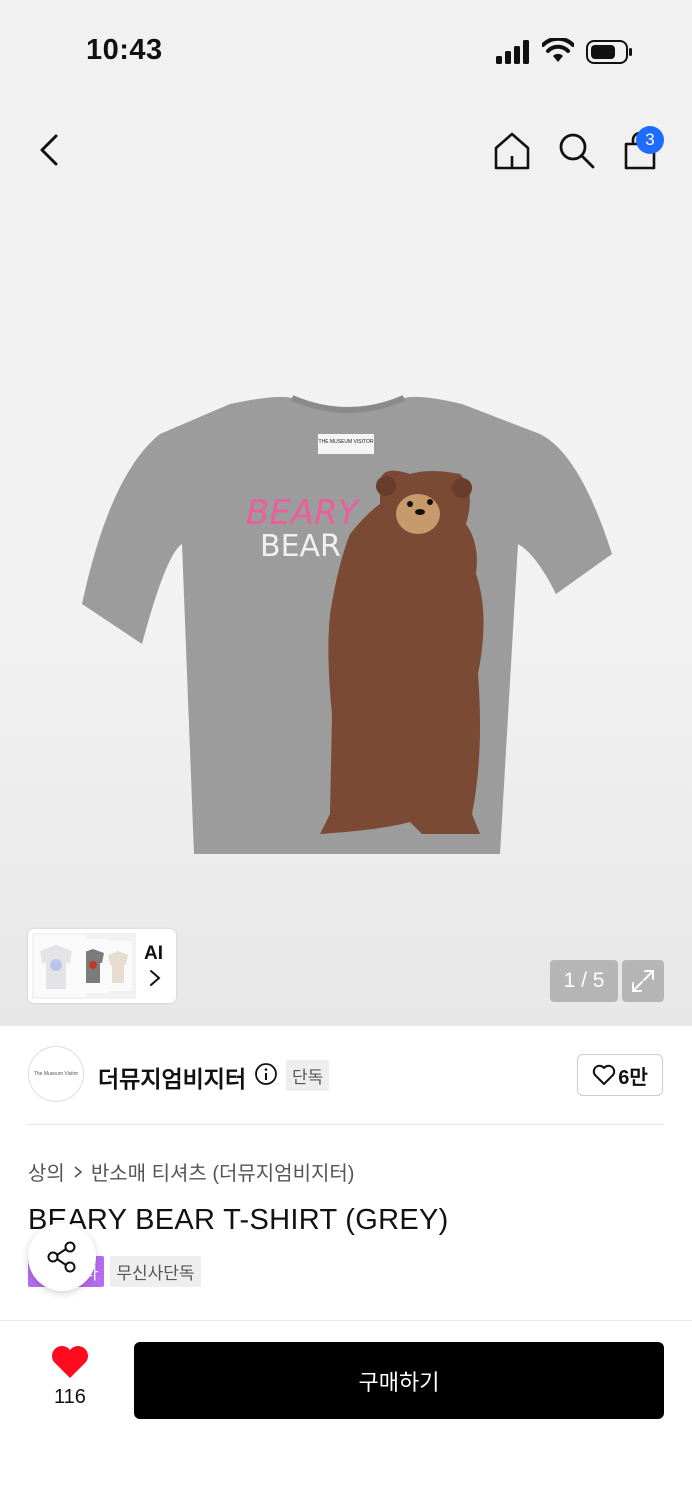 This screenshot has height=1500, width=692. I want to click on shirt-print-beary: BEARY, so click(303, 513).